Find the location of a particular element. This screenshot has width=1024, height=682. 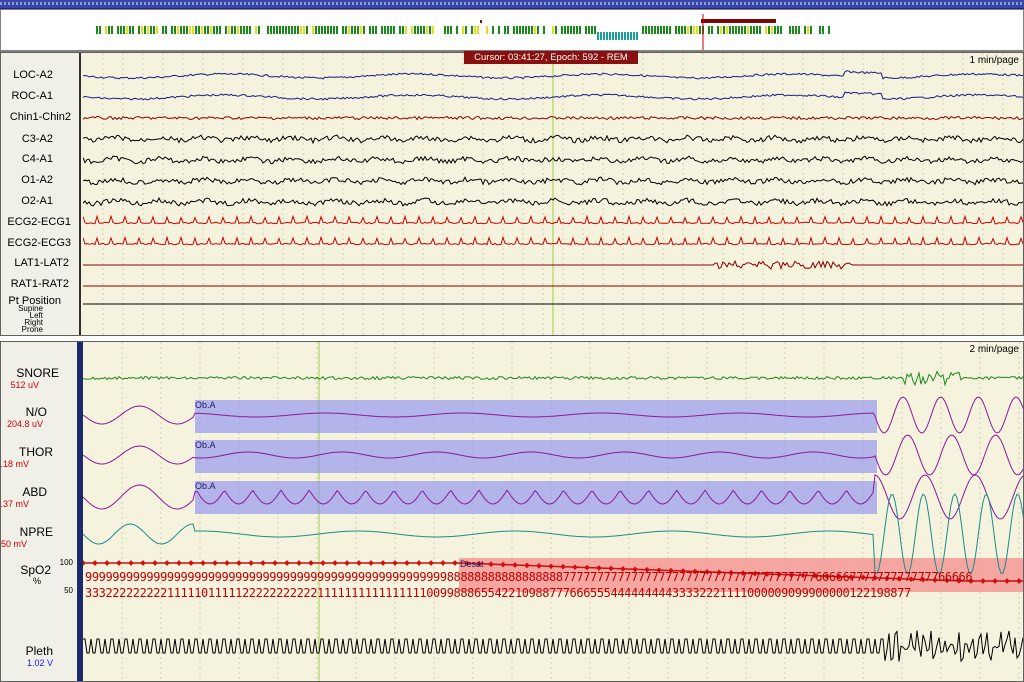

hypnogram-strip is located at coordinates (512, 30).